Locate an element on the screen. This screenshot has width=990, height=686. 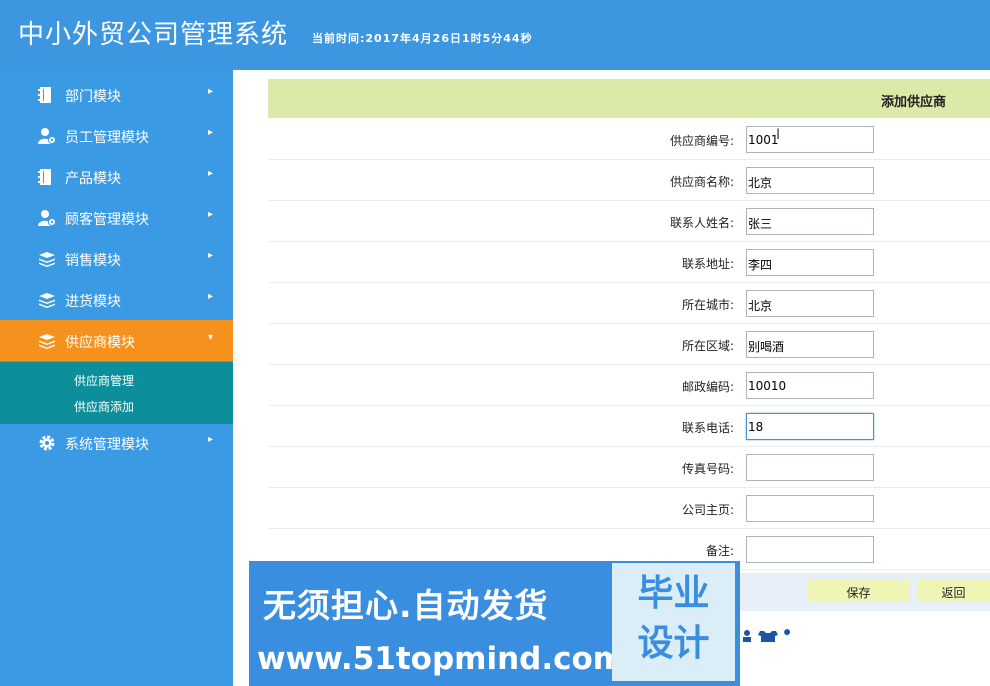
watermark-banner: 无须担心.自动发货 www.51topmind.com 毕业 设计 is located at coordinates (494, 623).